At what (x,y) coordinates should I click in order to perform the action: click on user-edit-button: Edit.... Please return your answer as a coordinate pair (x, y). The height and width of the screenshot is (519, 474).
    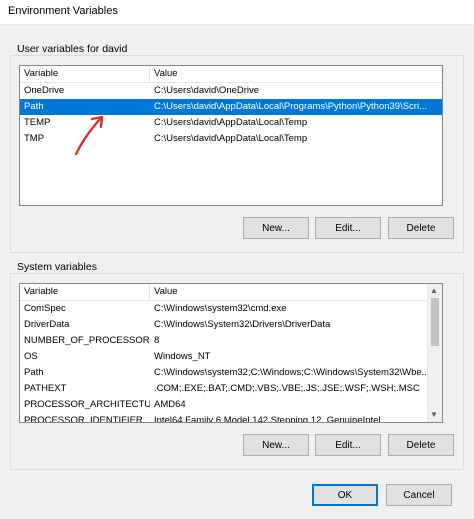
    Looking at the image, I should click on (348, 228).